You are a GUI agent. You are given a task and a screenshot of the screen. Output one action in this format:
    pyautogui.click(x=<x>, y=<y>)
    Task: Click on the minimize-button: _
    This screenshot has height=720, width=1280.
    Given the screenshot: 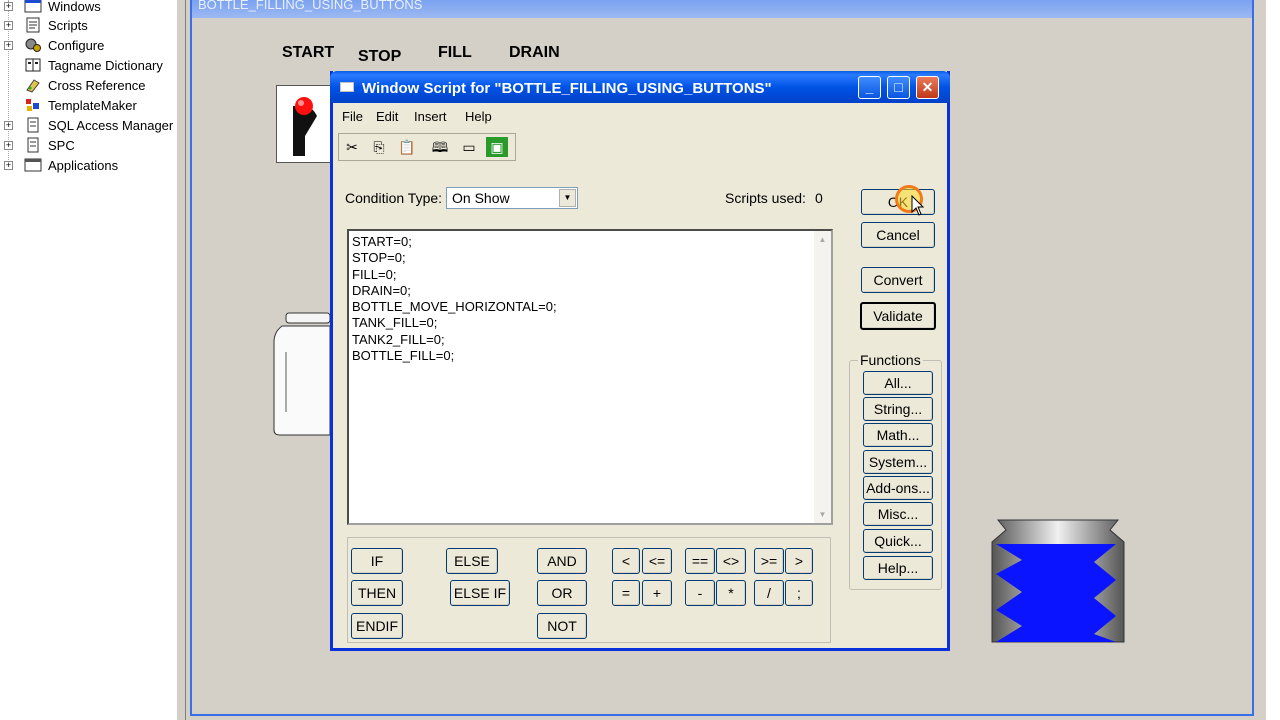 What is the action you would take?
    pyautogui.click(x=869, y=87)
    